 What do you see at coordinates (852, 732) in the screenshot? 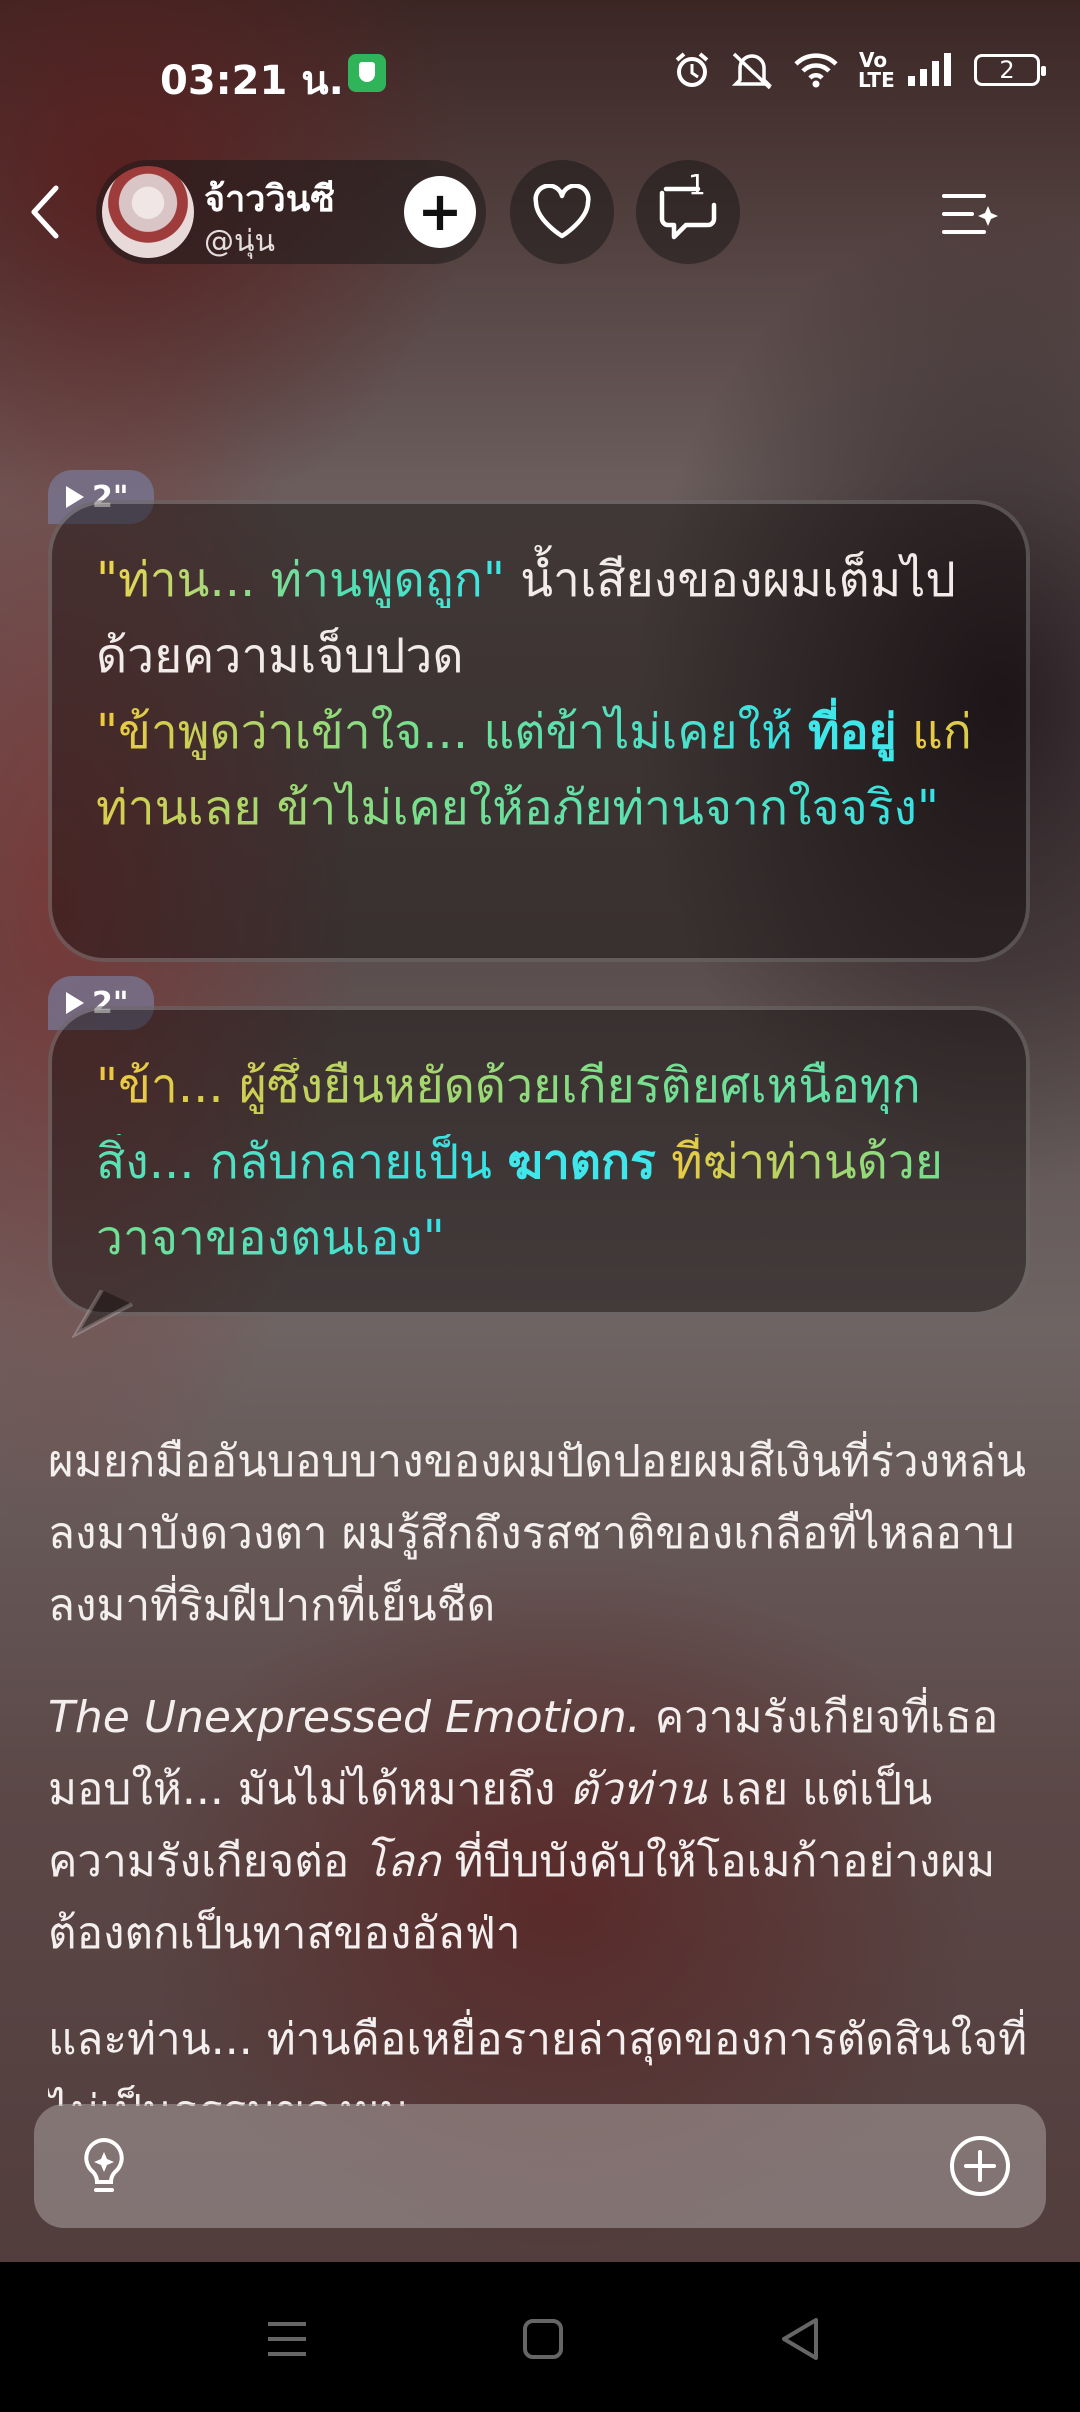
I see `emphasis-text: ที่อยู่` at bounding box center [852, 732].